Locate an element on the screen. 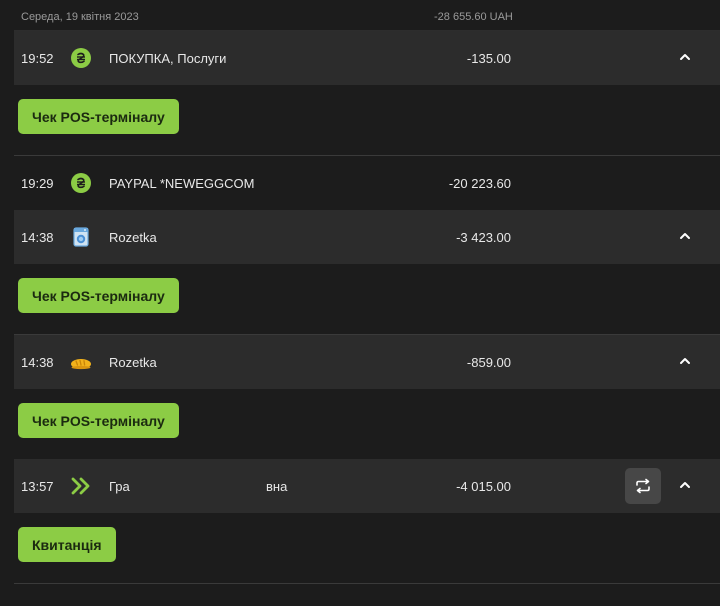 This screenshot has height=606, width=720. transaction-amount: -4 015.00 is located at coordinates (483, 486).